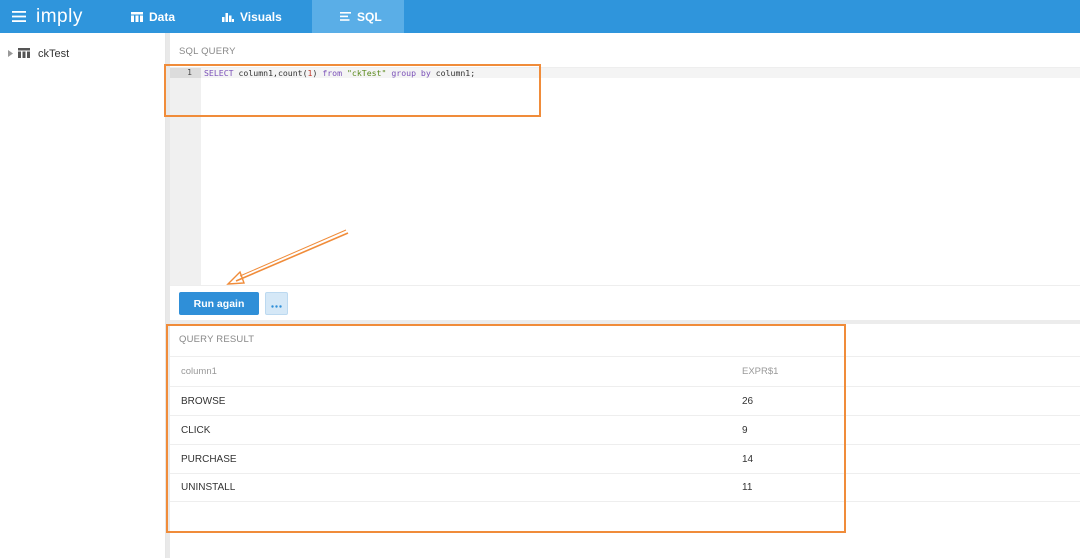  Describe the element at coordinates (540, 16) in the screenshot. I see `top-nav-bar: imply Data Visuals SQL` at that location.